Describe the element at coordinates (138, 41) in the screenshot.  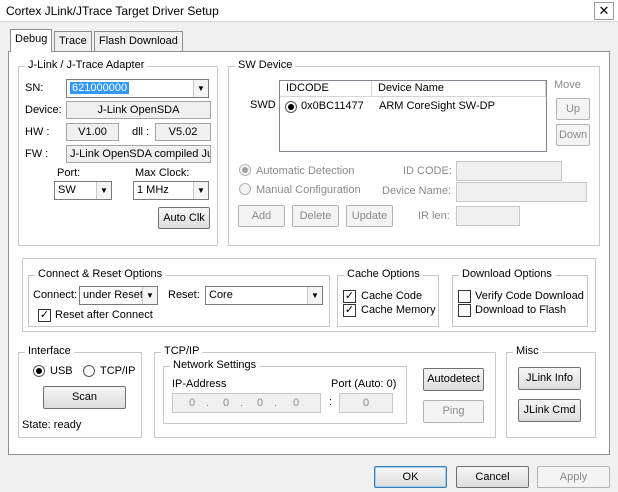
I see `tab-flash-download: Flash Download` at that location.